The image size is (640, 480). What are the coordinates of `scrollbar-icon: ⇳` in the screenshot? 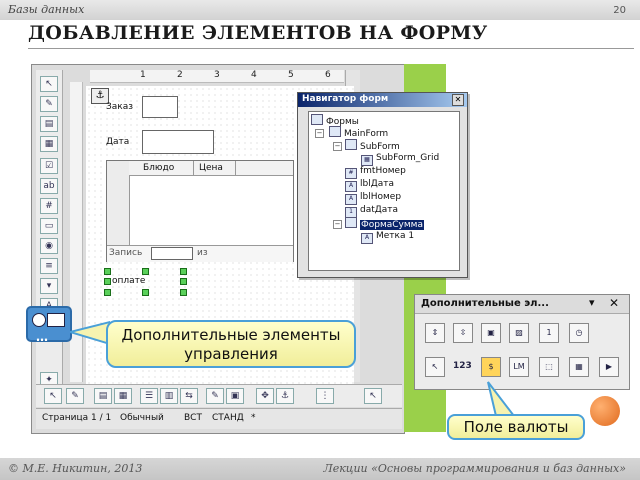 It's located at (463, 333).